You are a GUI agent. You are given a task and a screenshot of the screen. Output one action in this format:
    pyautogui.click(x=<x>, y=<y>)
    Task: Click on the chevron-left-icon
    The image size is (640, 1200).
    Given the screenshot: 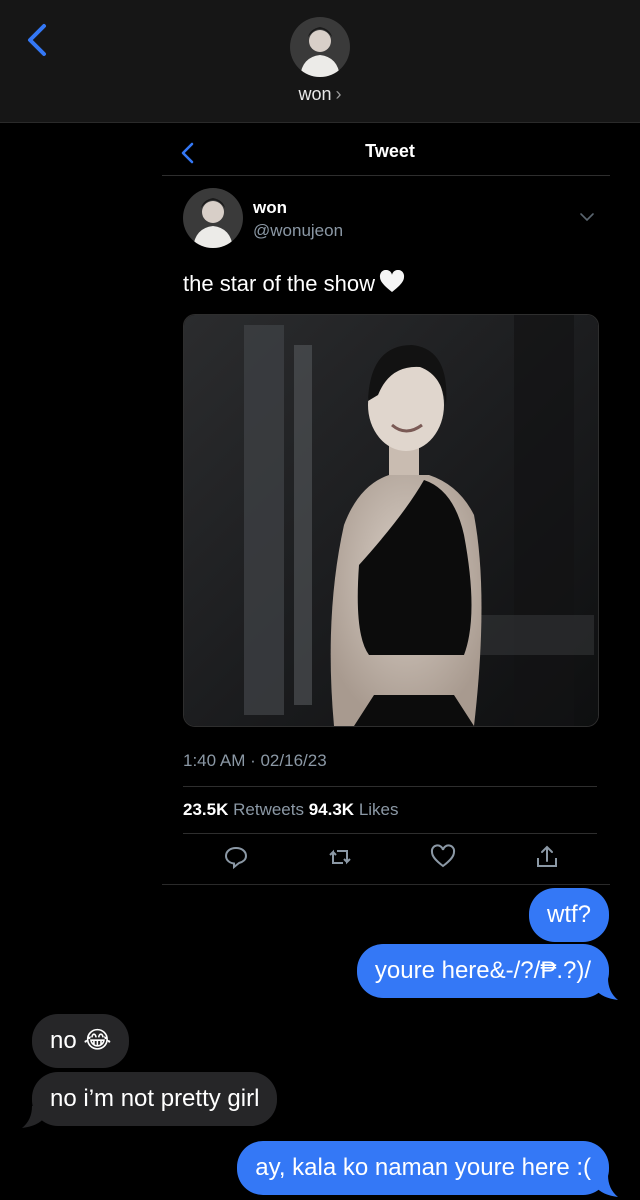 What is the action you would take?
    pyautogui.click(x=37, y=40)
    